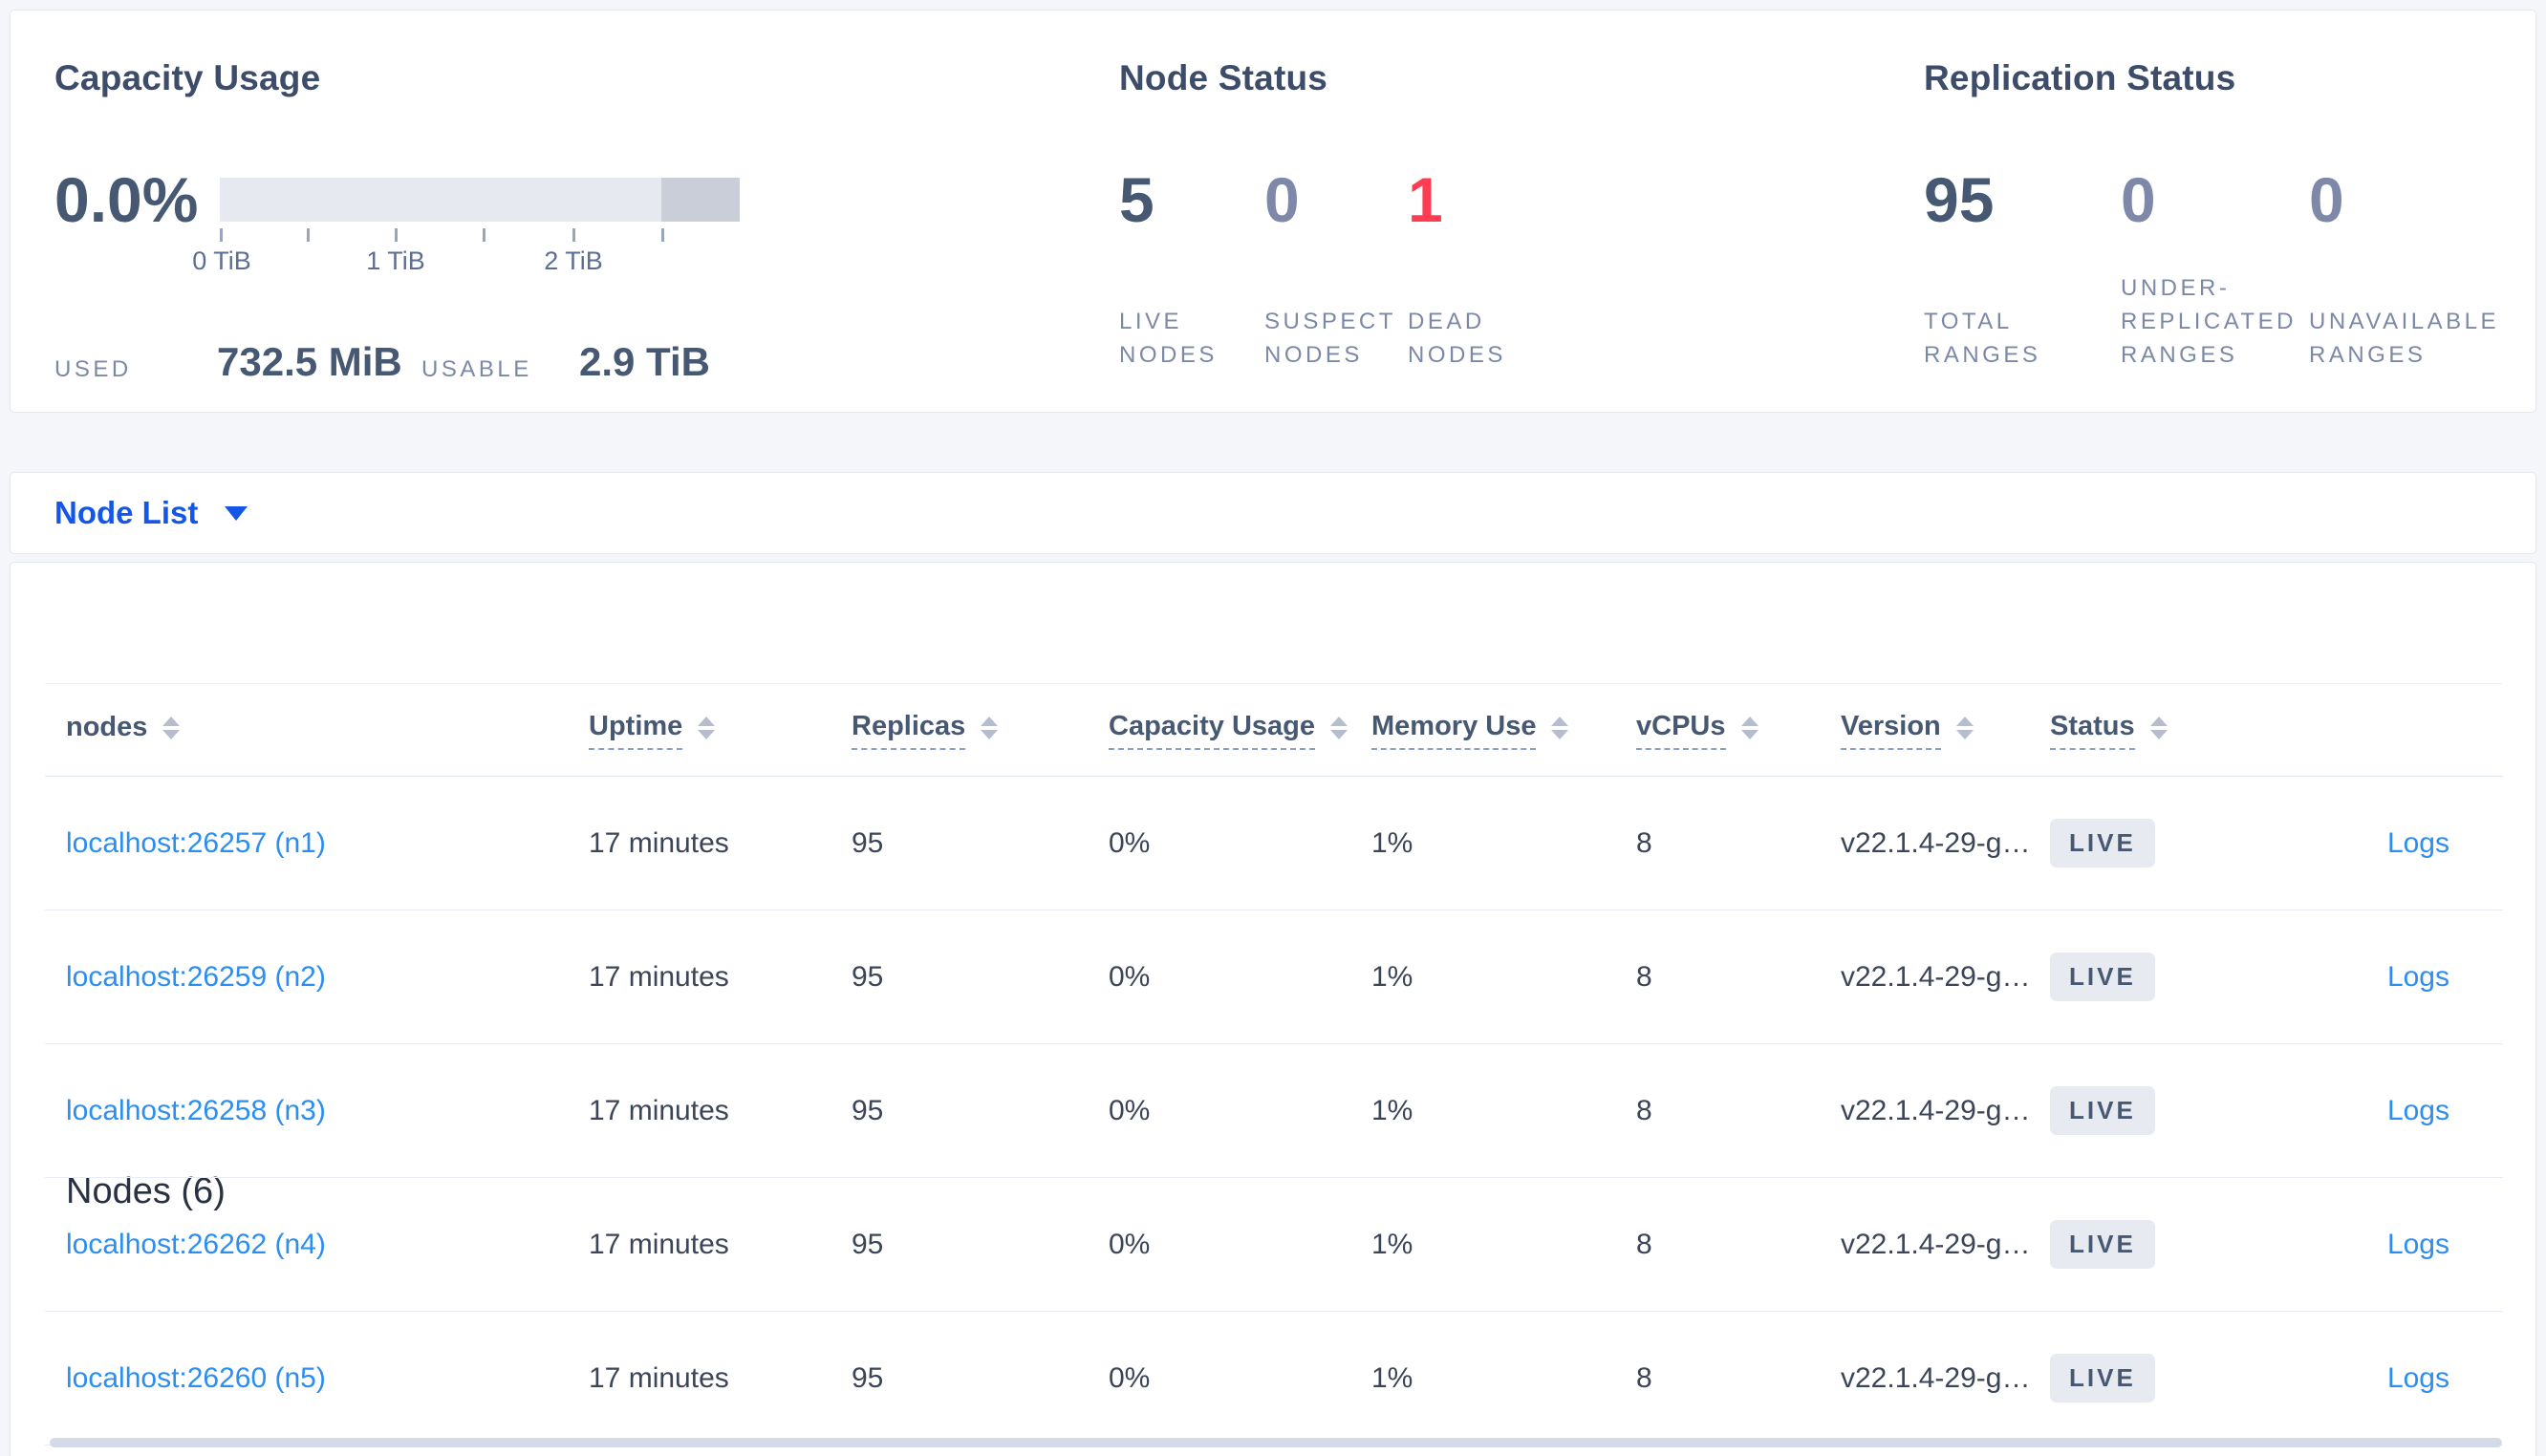  I want to click on view-selector-bar: Node List, so click(1273, 513).